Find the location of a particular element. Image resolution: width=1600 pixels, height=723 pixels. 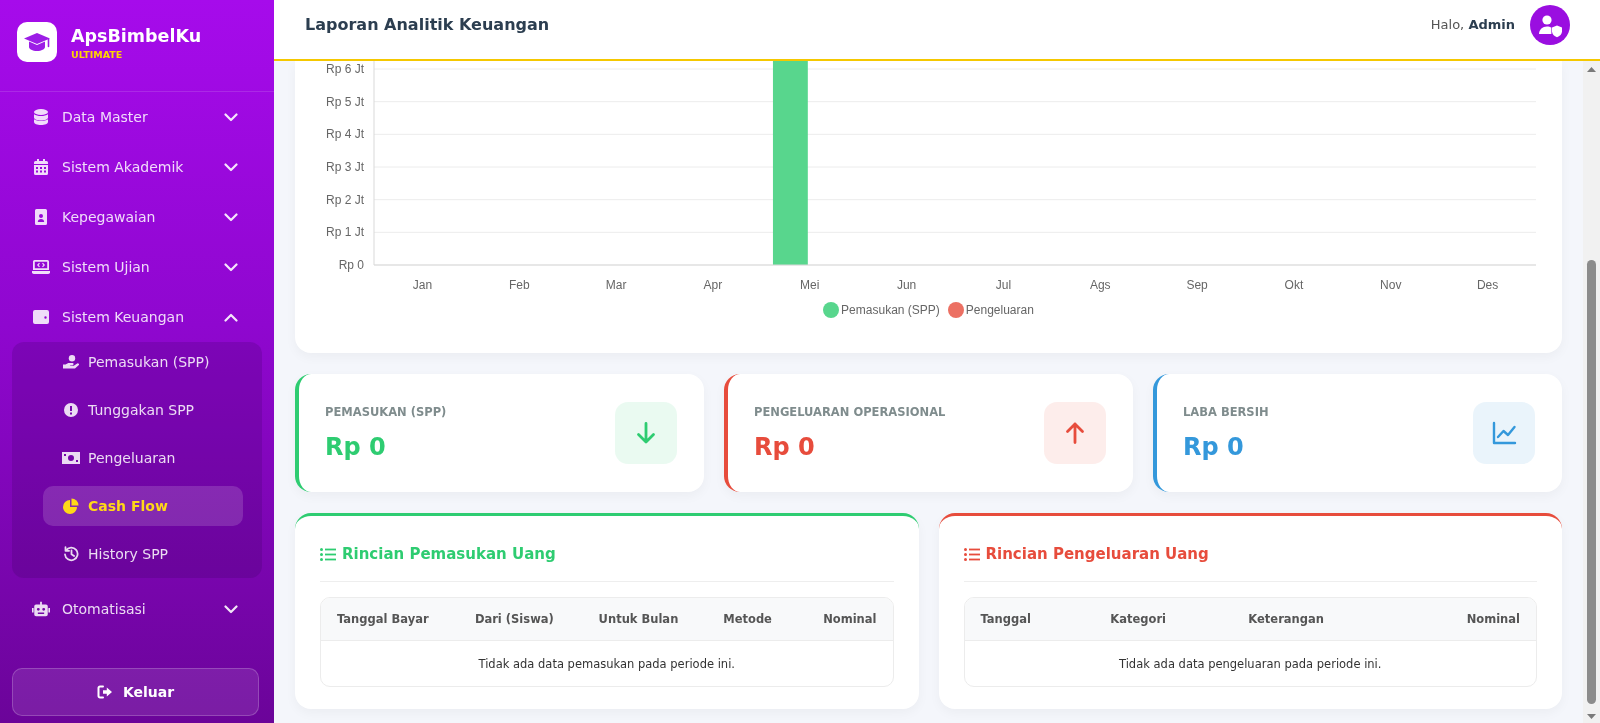

empty-table-message: Tidak ada data pengeluaran pada periode ini. is located at coordinates (1250, 664).